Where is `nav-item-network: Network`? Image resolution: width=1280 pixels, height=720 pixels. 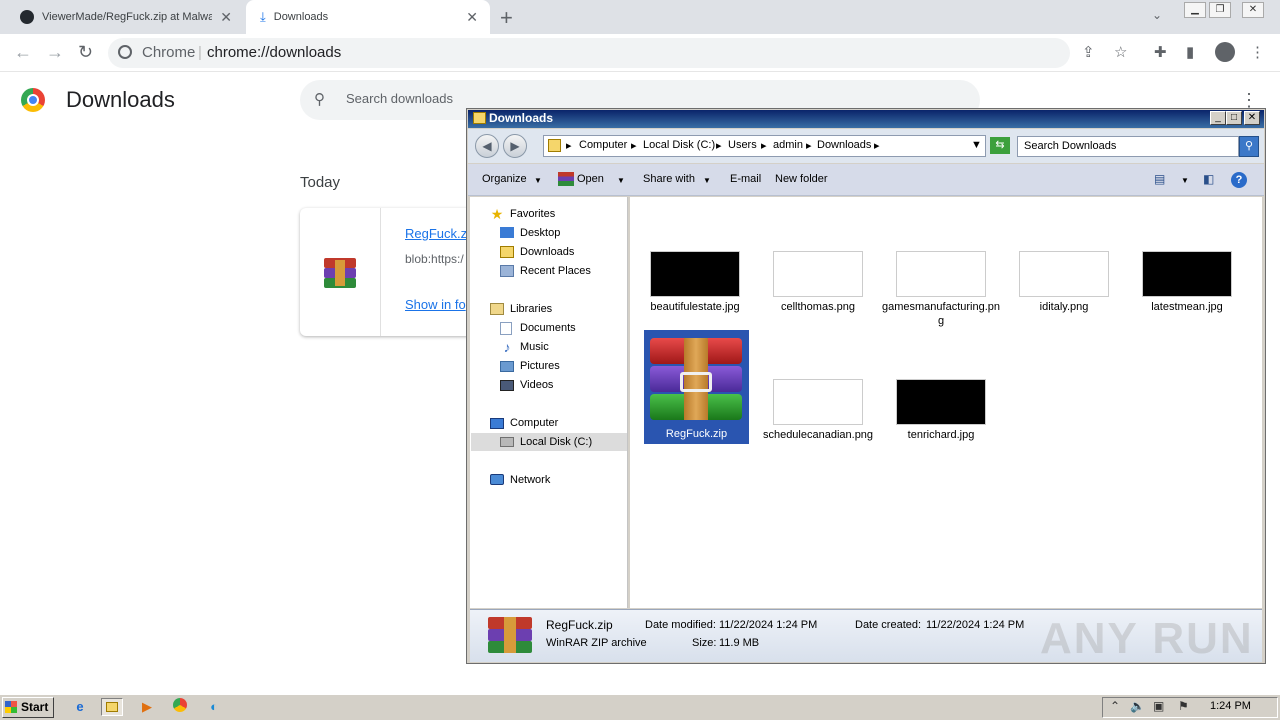
nav-item-network: Network is located at coordinates (530, 480).